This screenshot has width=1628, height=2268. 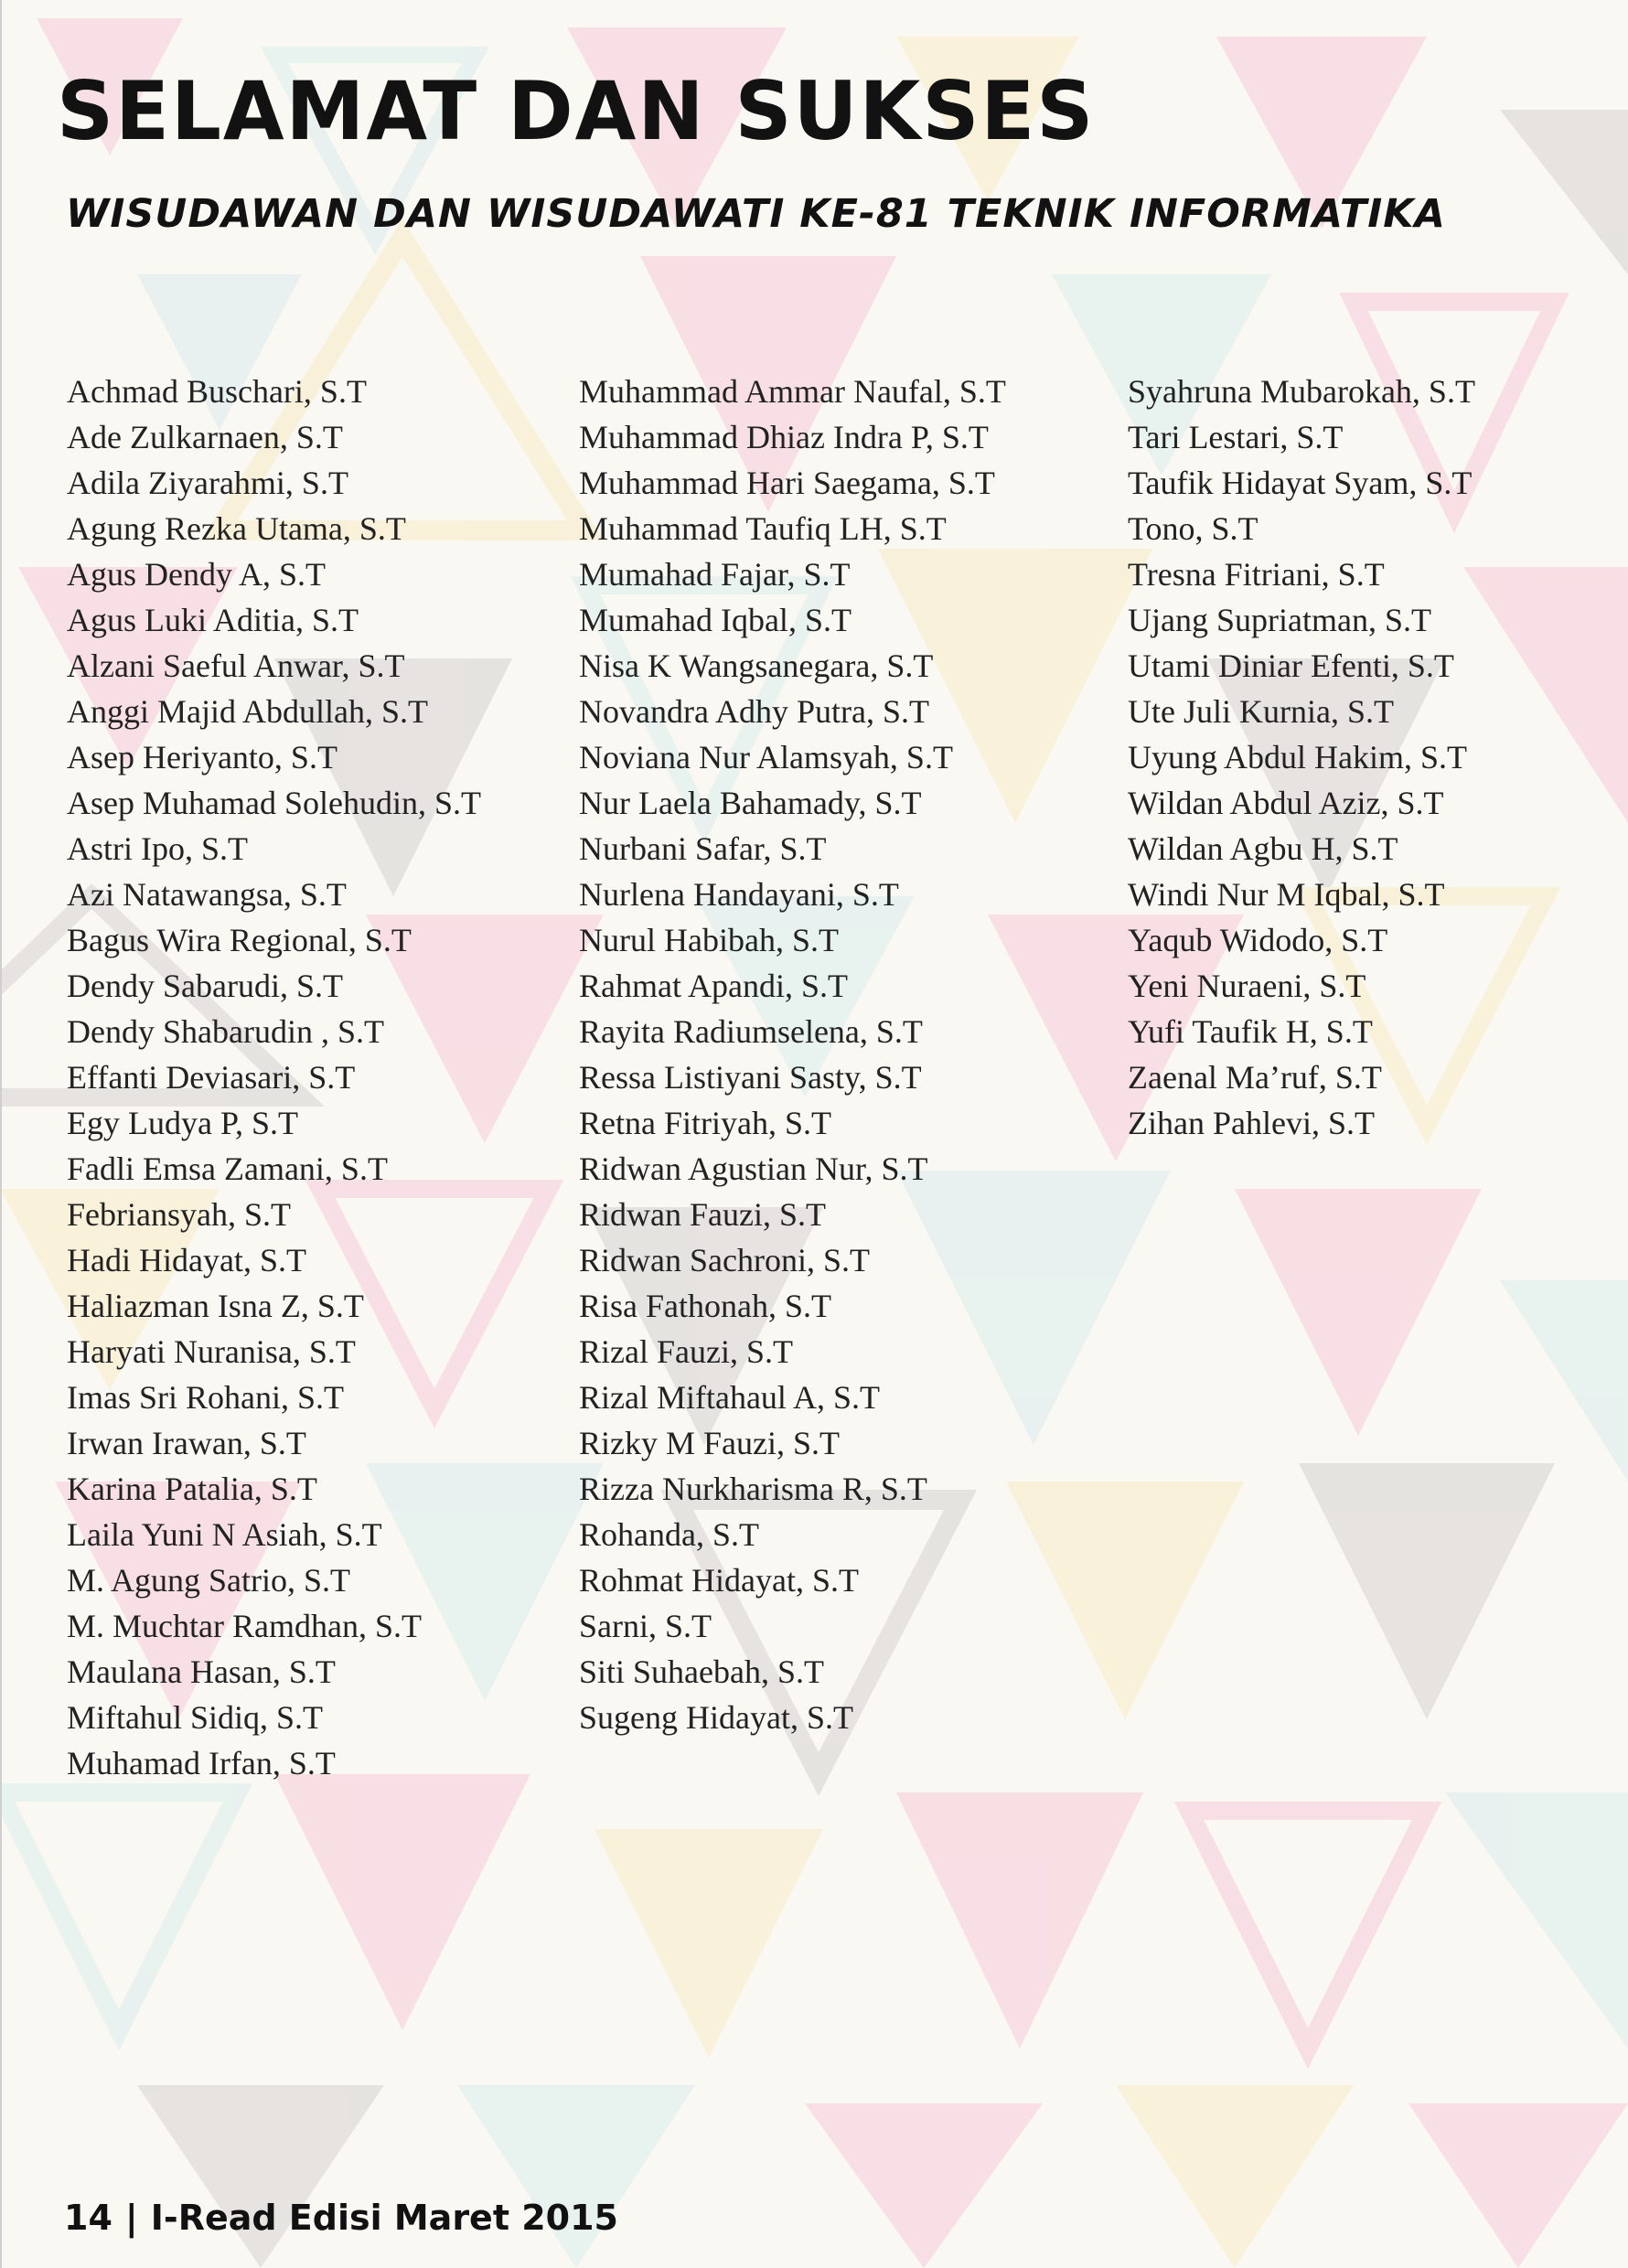 What do you see at coordinates (88, 2218) in the screenshot?
I see `page-number: 14` at bounding box center [88, 2218].